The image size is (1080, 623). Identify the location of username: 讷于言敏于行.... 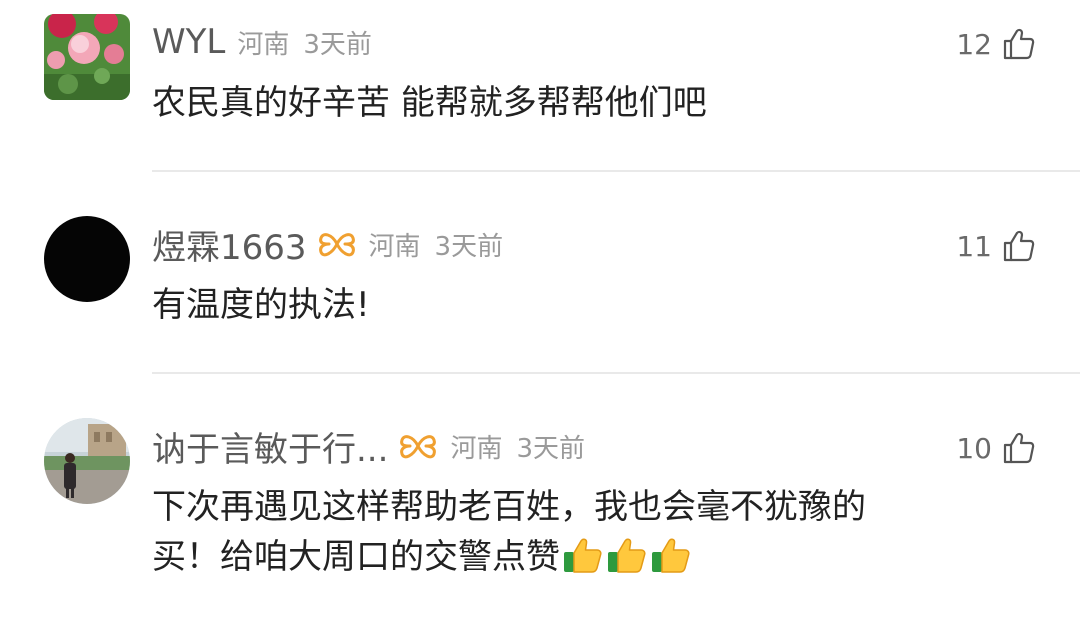
(270, 446).